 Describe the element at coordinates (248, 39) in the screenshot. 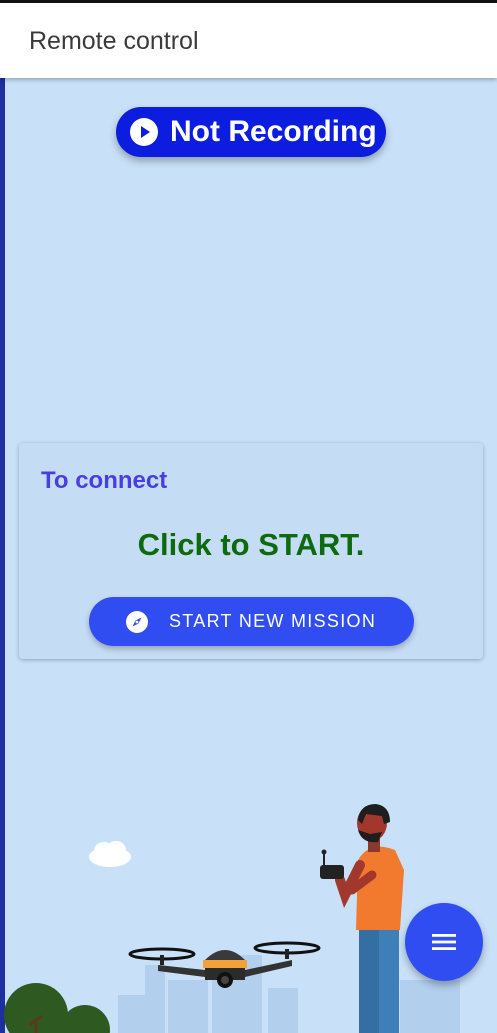

I see `app-bar: Remote control` at that location.